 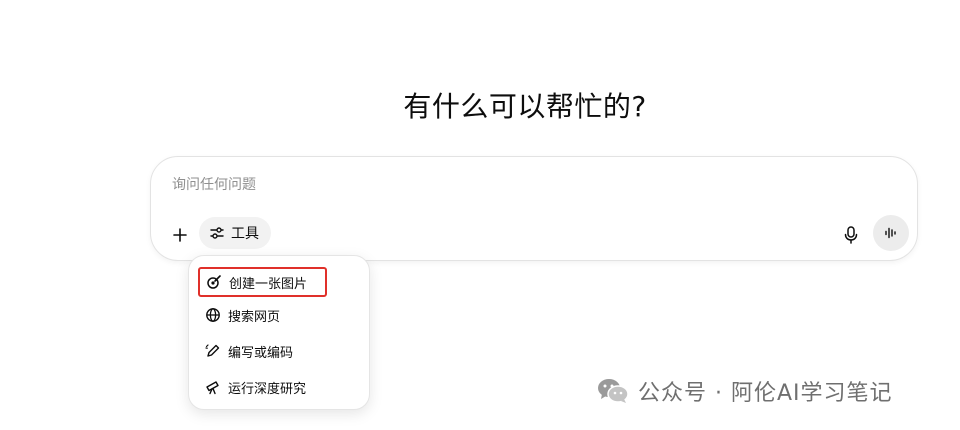 I want to click on prompt-input, so click(x=472, y=185).